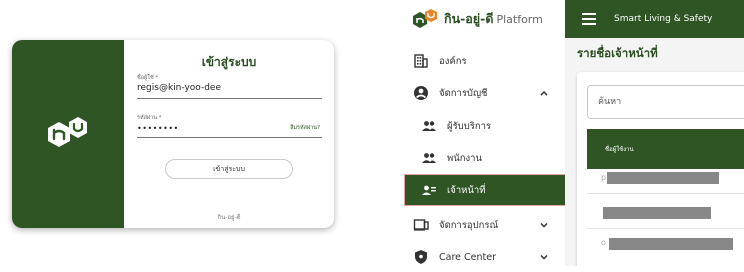 The height and width of the screenshot is (272, 744). Describe the element at coordinates (229, 98) in the screenshot. I see `username-underline` at that location.